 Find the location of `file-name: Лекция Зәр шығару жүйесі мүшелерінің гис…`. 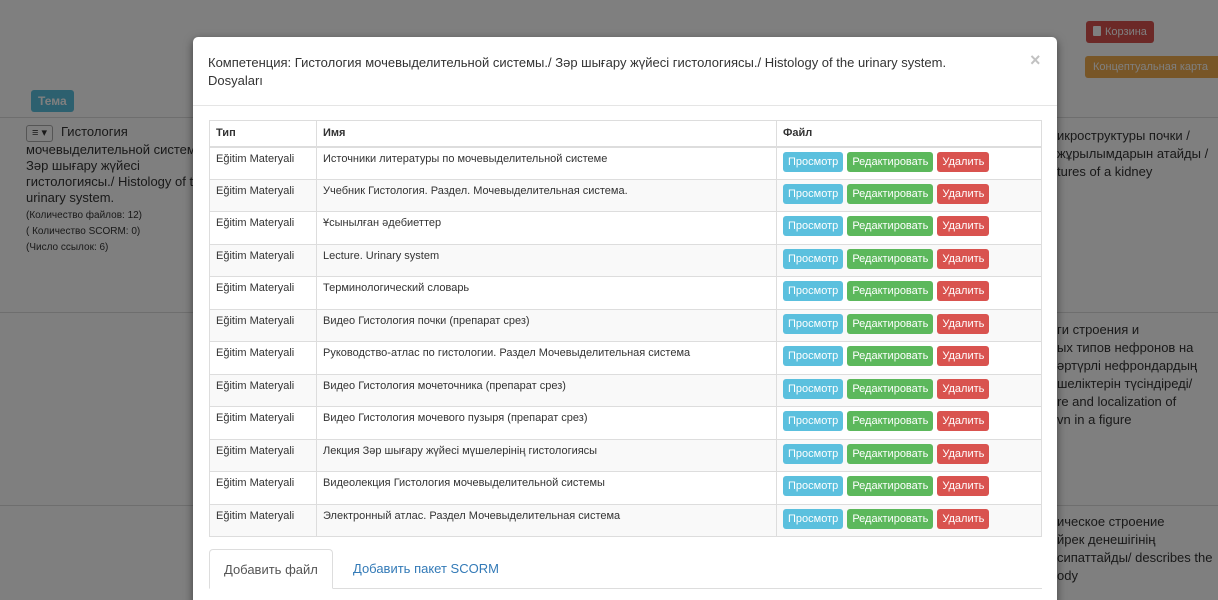

file-name: Лекция Зәр шығару жүйесі мүшелерінің гис… is located at coordinates (546, 455).